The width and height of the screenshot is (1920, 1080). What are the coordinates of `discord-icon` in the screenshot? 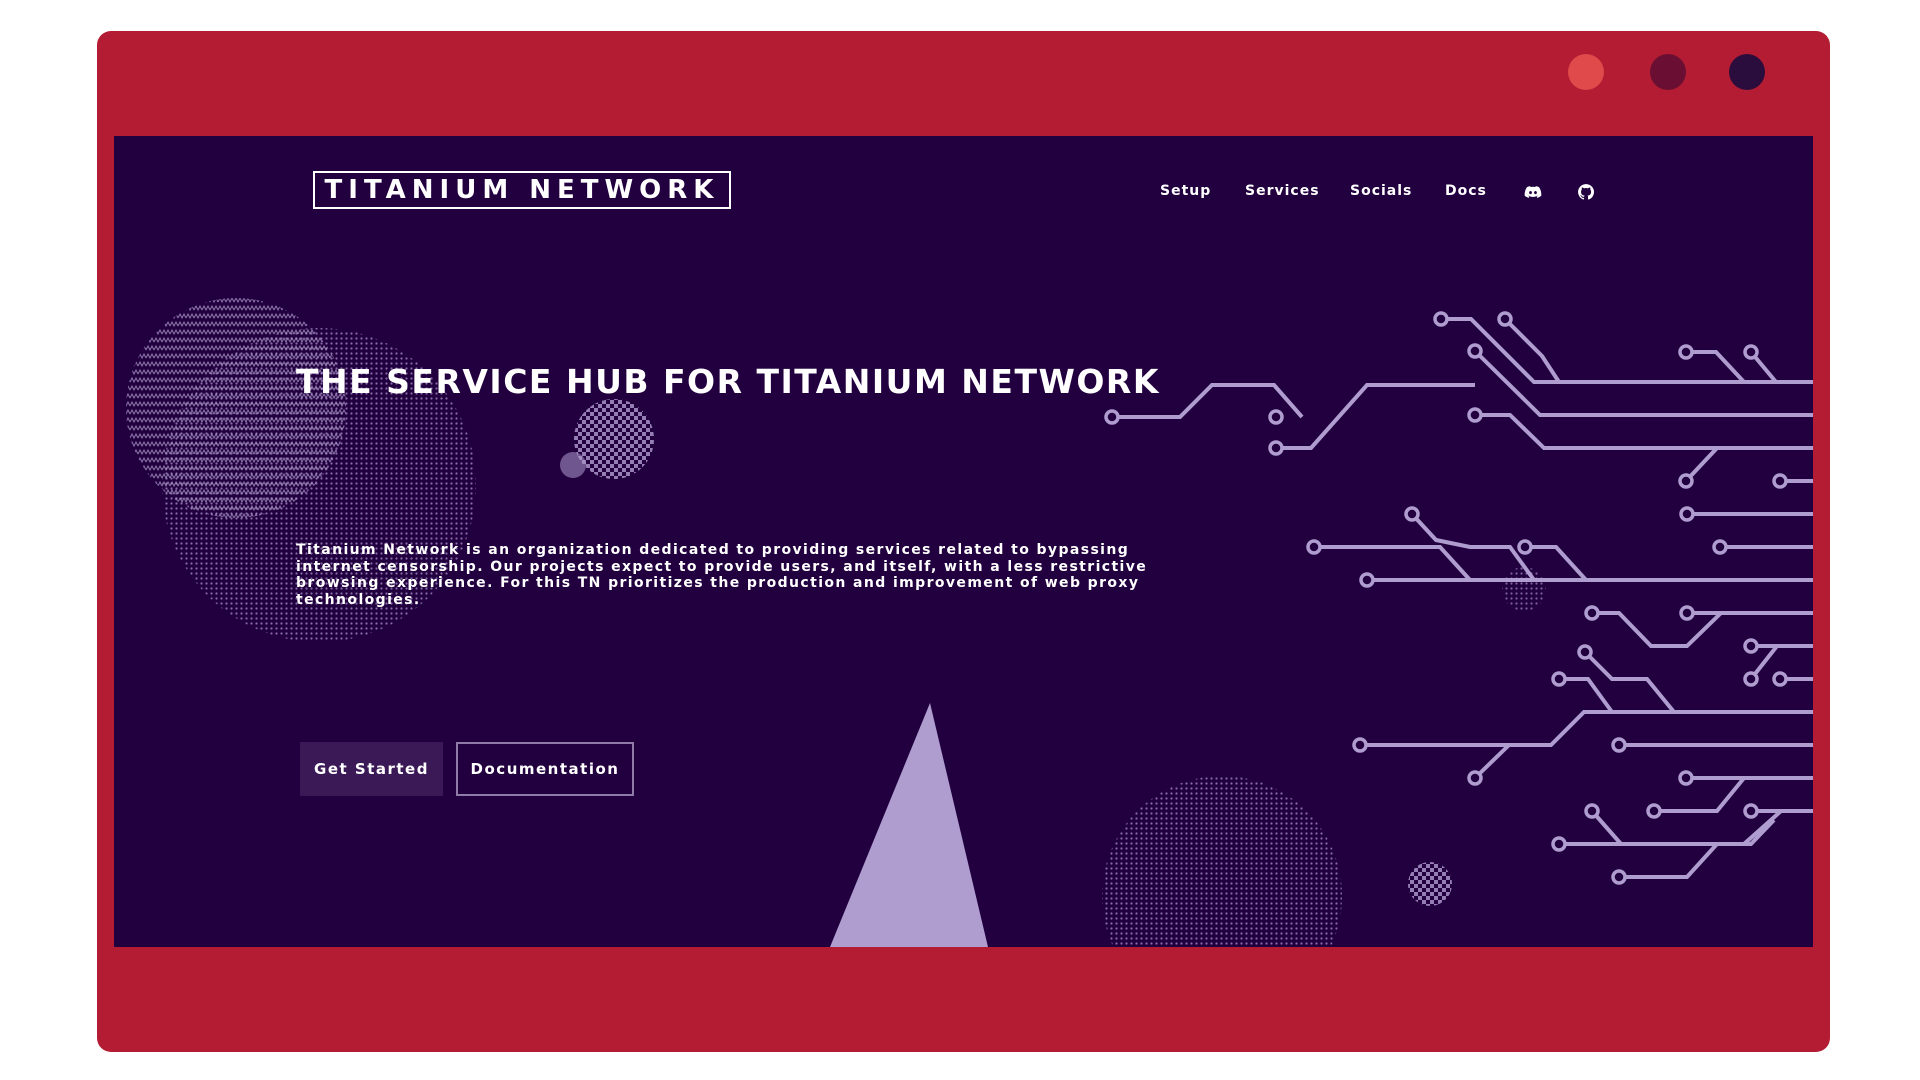 It's located at (1533, 192).